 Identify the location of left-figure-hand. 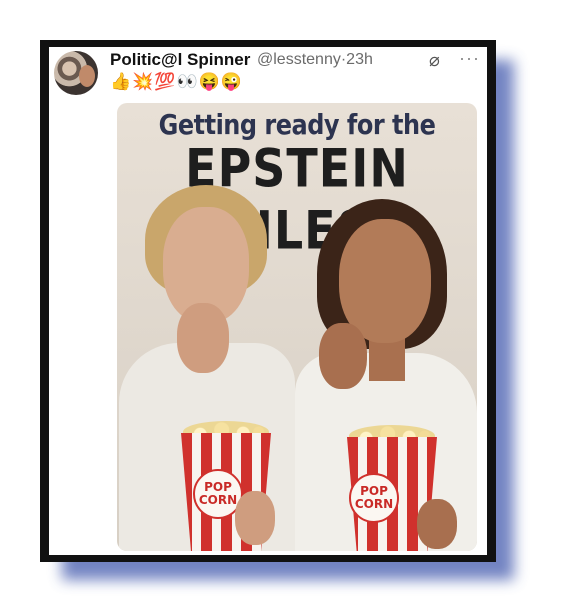
(203, 338).